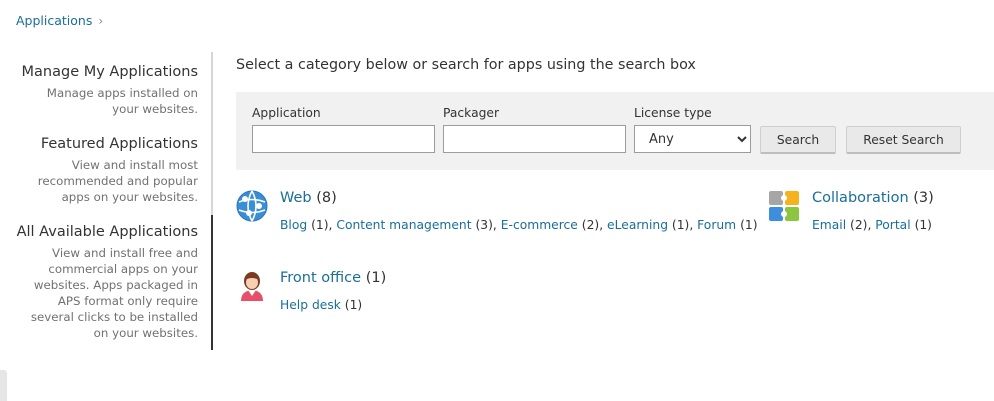 The height and width of the screenshot is (401, 994). What do you see at coordinates (101, 20) in the screenshot?
I see `chevron-right-icon: ›` at bounding box center [101, 20].